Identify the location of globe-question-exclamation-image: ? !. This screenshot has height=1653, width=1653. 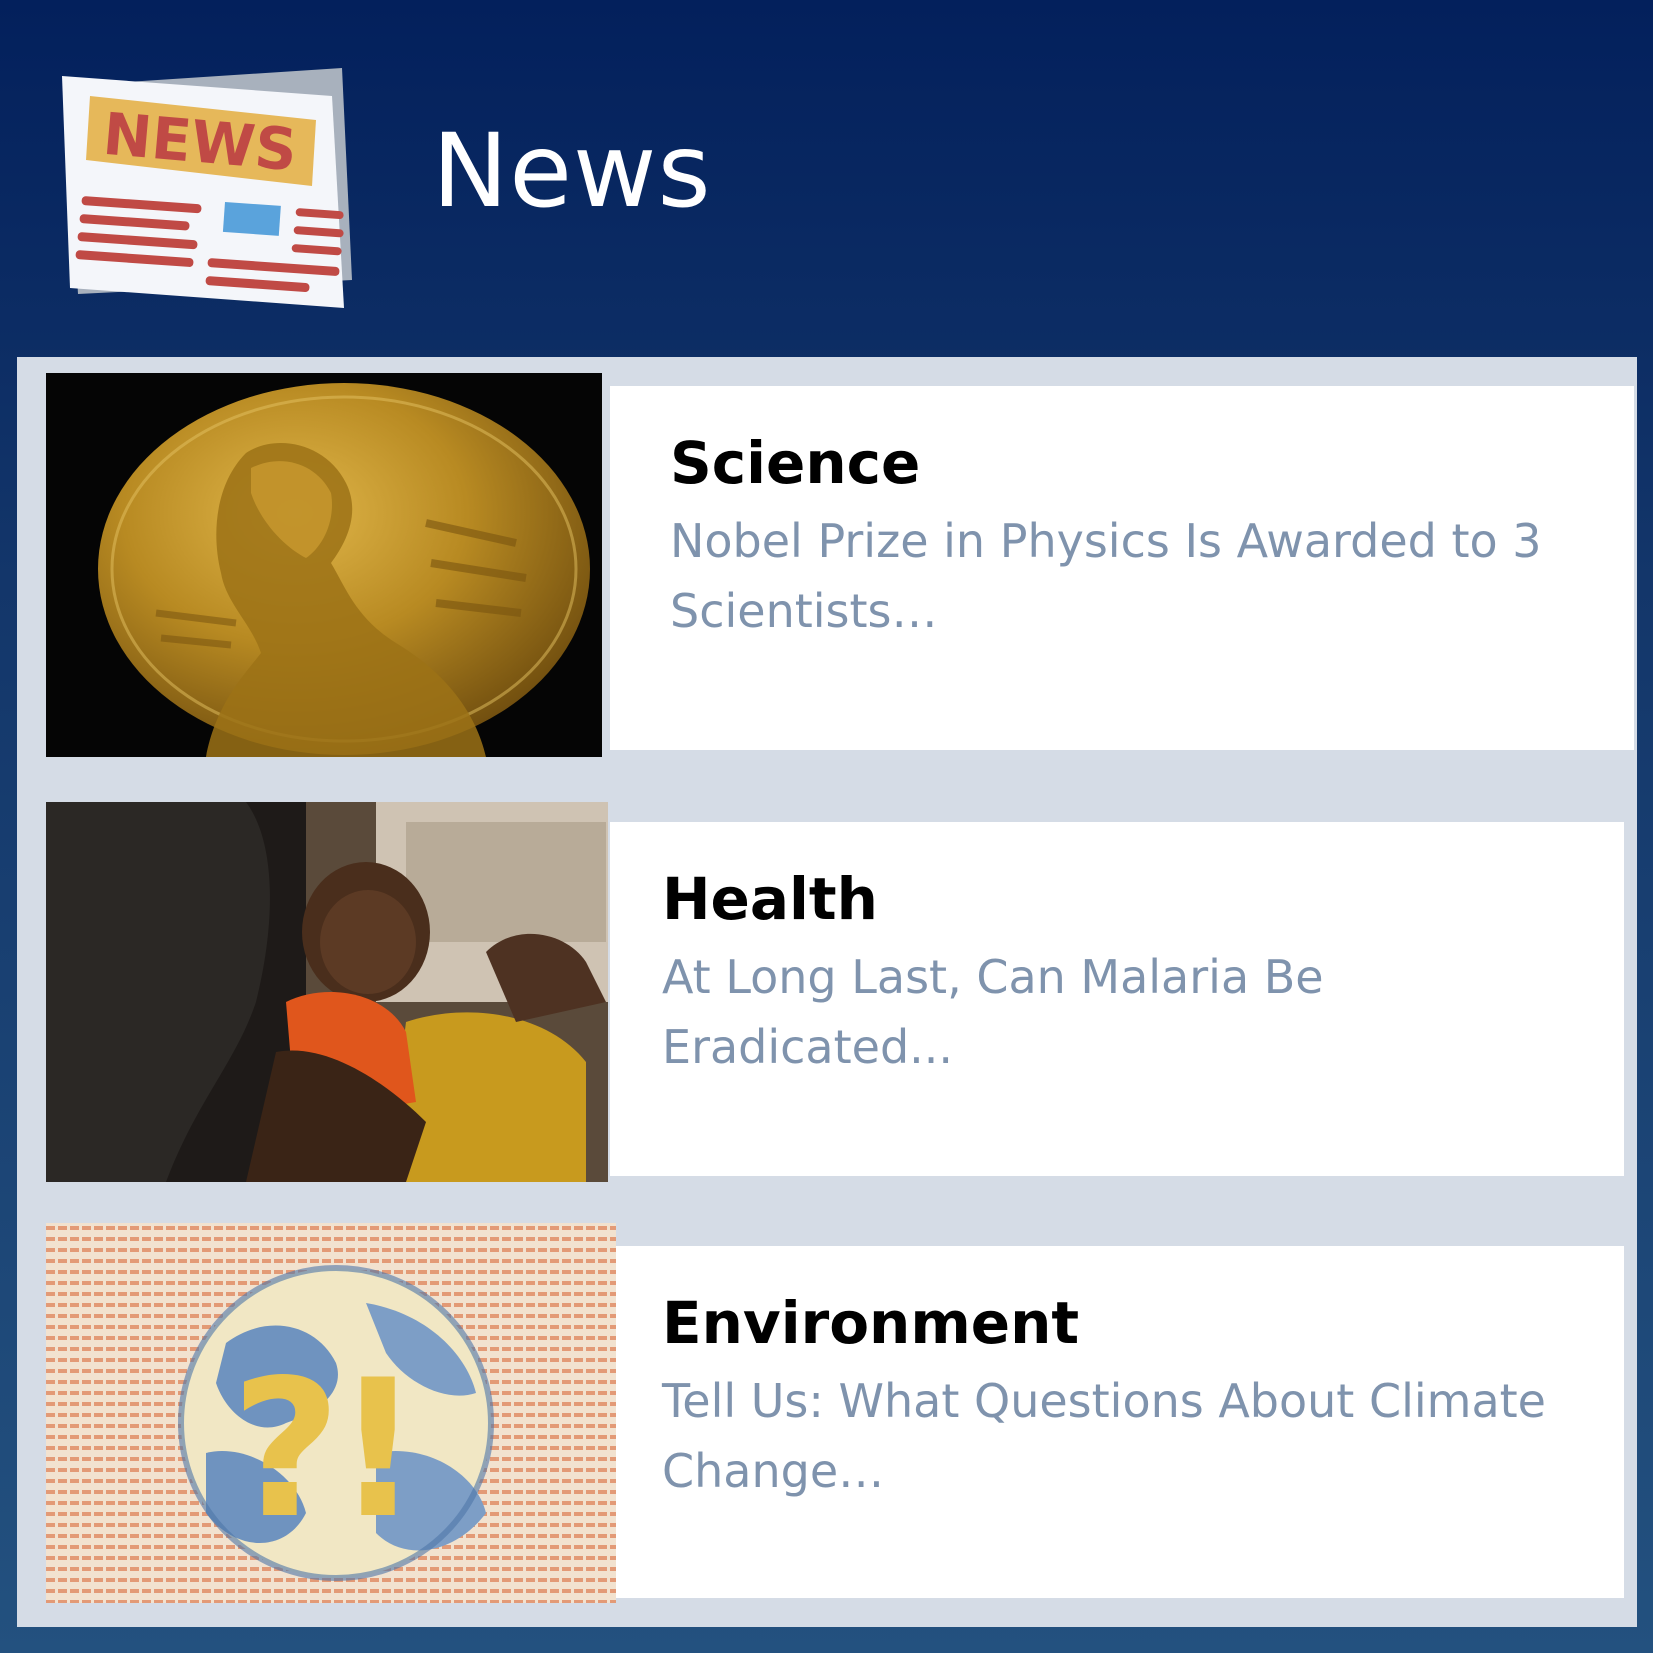
(331, 1413).